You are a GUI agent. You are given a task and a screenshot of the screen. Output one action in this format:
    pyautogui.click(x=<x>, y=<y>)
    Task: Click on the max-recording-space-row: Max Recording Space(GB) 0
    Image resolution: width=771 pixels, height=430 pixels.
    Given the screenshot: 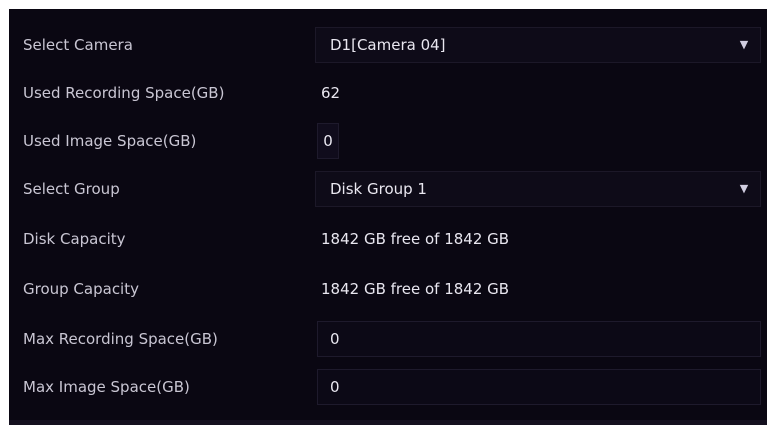 What is the action you would take?
    pyautogui.click(x=388, y=339)
    